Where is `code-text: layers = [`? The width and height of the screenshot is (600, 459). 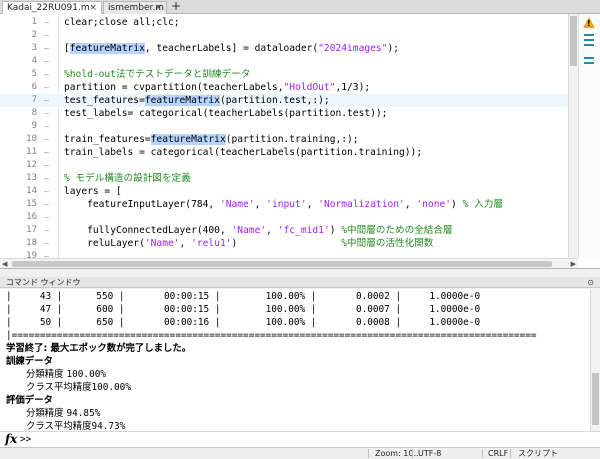
code-text: layers = [ is located at coordinates (93, 191).